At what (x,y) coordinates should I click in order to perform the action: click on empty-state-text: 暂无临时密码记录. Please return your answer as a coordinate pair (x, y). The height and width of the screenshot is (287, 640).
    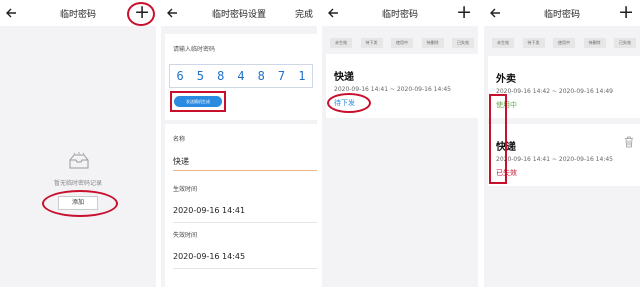
    Looking at the image, I should click on (77, 183).